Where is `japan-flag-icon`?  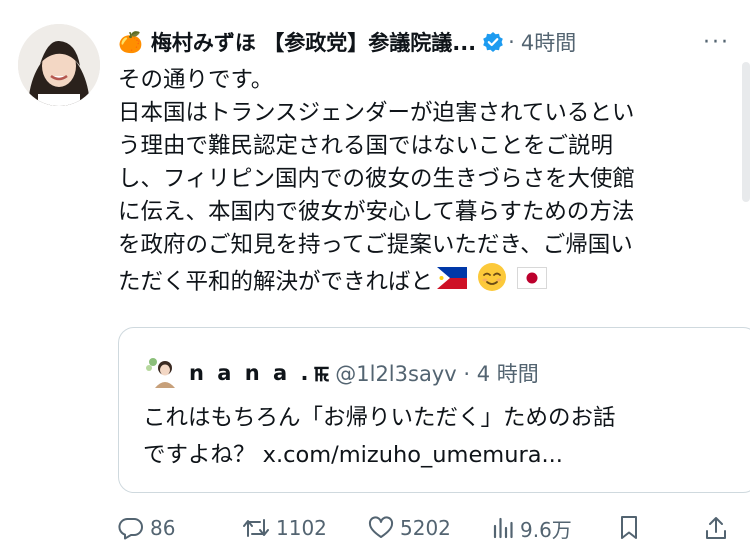 japan-flag-icon is located at coordinates (532, 282).